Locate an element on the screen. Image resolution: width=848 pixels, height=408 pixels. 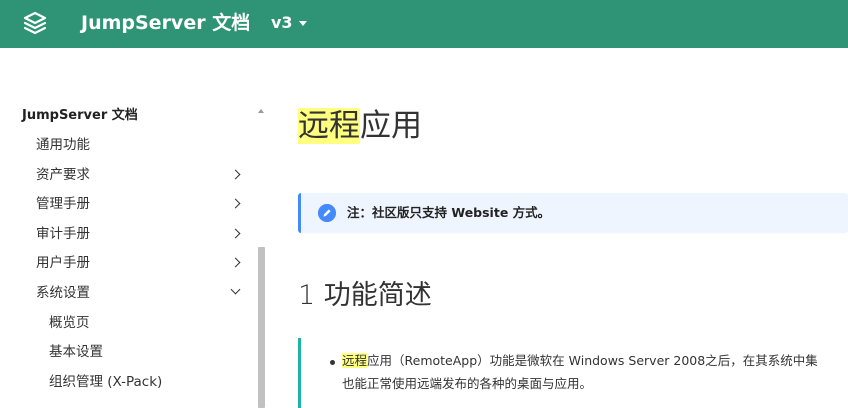
scroll-up-icon is located at coordinates (261, 111).